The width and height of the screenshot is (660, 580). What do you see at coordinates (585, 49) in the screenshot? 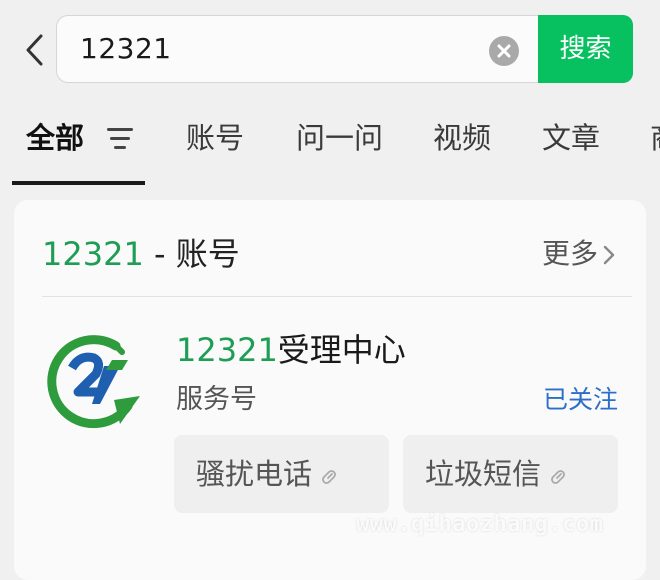
I see `search-button: 搜索` at bounding box center [585, 49].